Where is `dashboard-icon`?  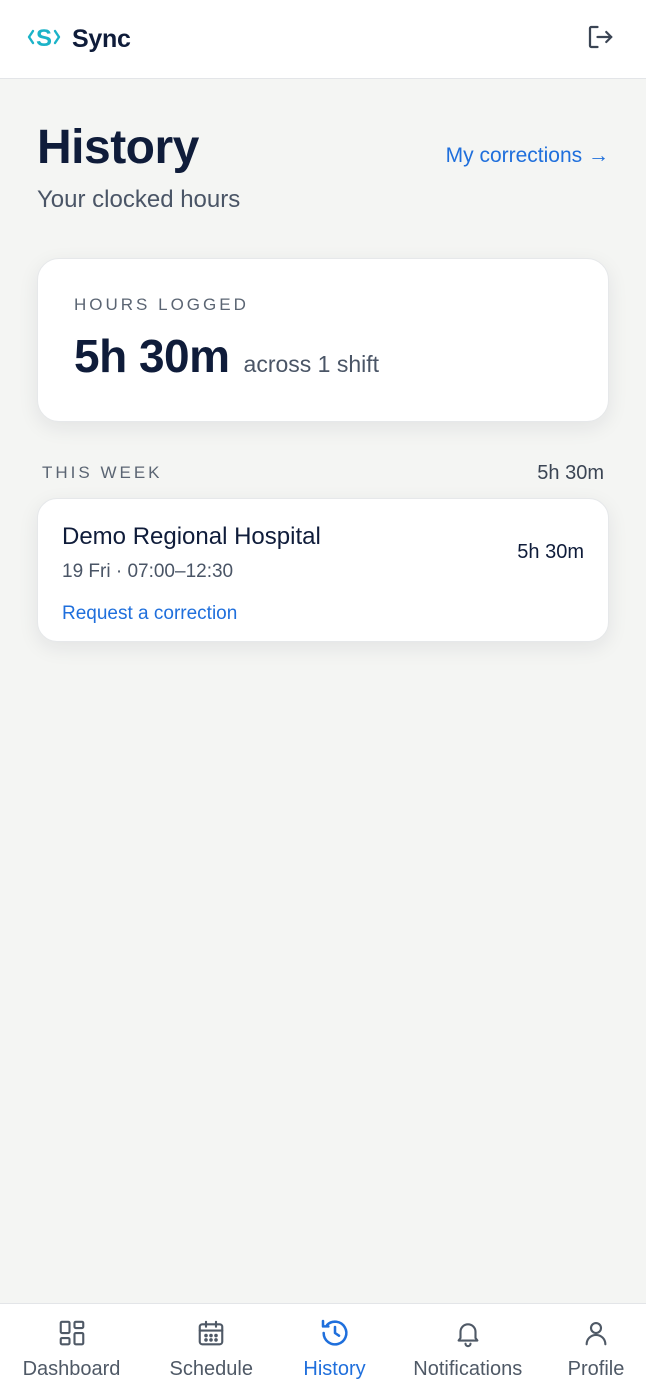
dashboard-icon is located at coordinates (72, 1333).